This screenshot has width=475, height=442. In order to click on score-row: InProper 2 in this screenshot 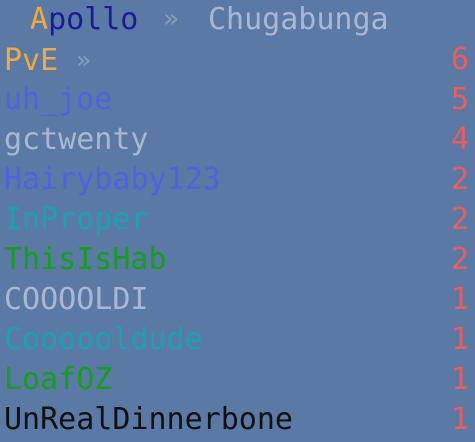, I will do `click(237, 220)`.